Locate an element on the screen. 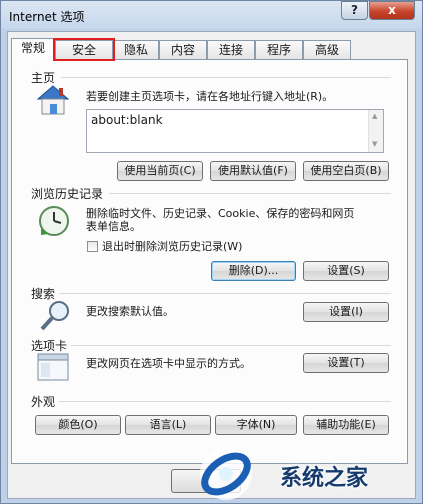 This screenshot has height=504, width=423. search-description: 更改搜索默认值。 is located at coordinates (130, 311).